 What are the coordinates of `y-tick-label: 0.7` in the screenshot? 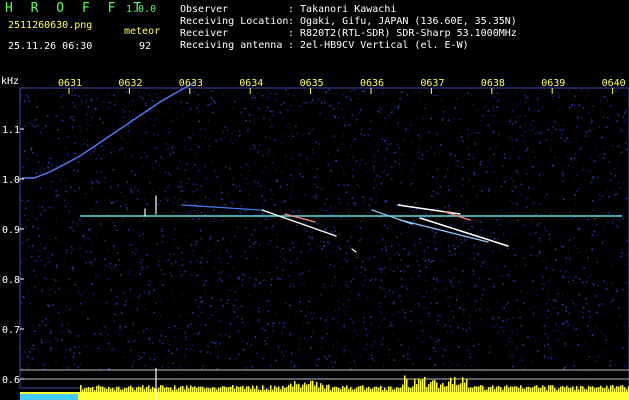 It's located at (11, 330).